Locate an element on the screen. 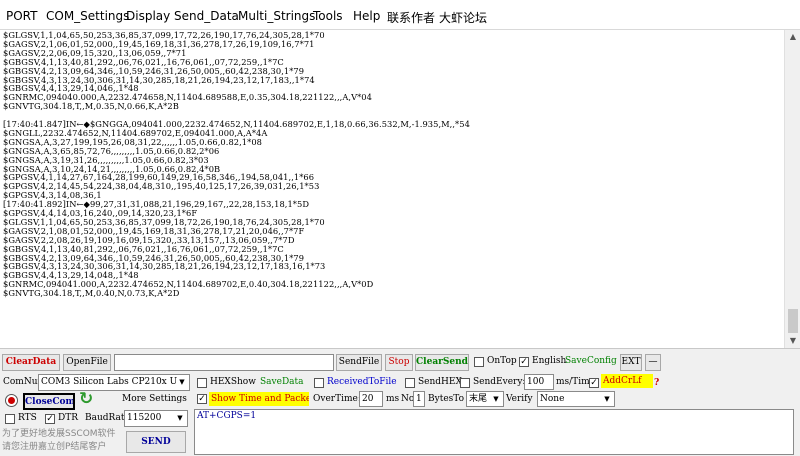 The height and width of the screenshot is (456, 800). ms-tim-label: ms/Tim is located at coordinates (573, 382).